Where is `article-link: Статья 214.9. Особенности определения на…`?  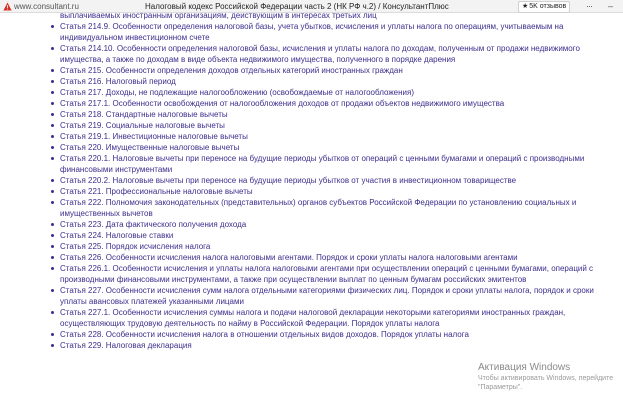
article-link: Статья 214.9. Особенности определения на… is located at coordinates (310, 32).